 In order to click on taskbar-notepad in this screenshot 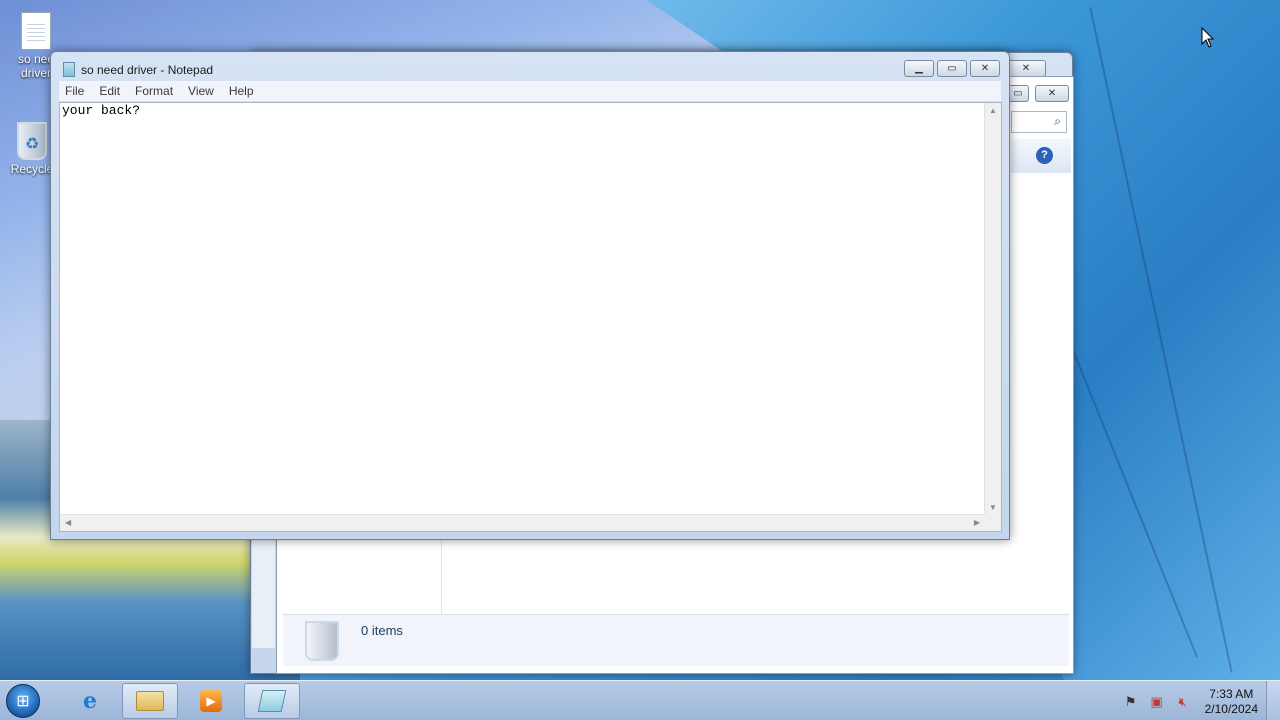, I will do `click(272, 701)`.